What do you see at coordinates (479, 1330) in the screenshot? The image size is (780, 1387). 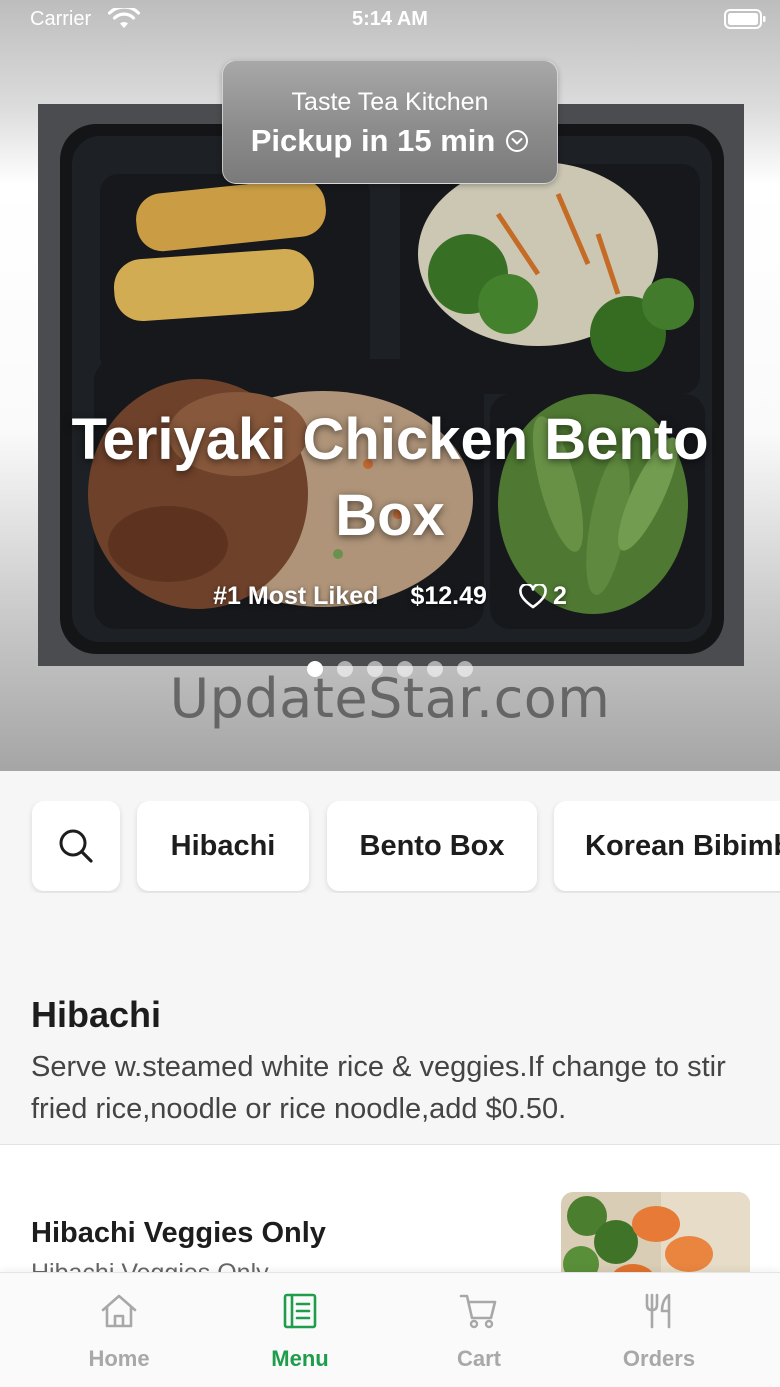 I see `tab-cart: Cart` at bounding box center [479, 1330].